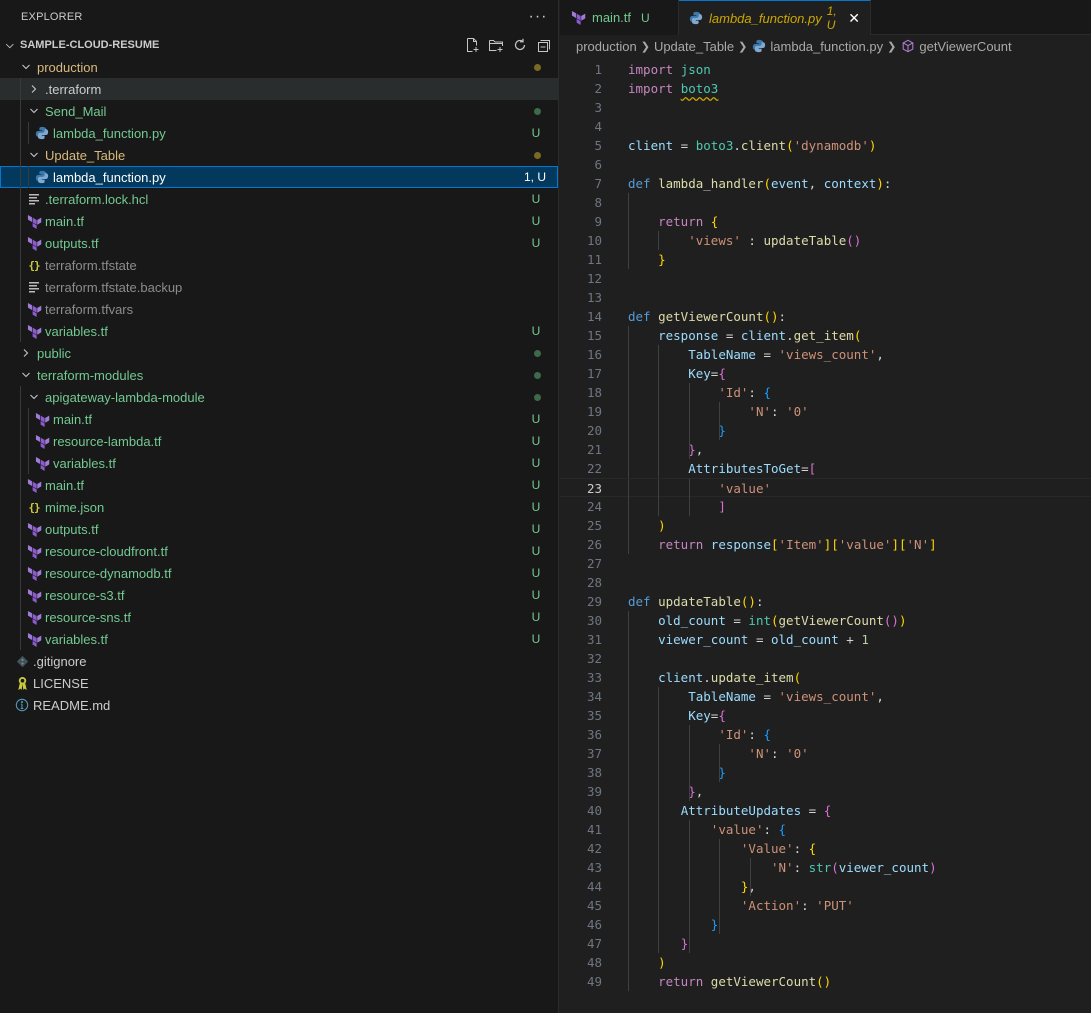 Image resolution: width=1091 pixels, height=1013 pixels. I want to click on line-content: AttributeUpdates = {, so click(718, 810).